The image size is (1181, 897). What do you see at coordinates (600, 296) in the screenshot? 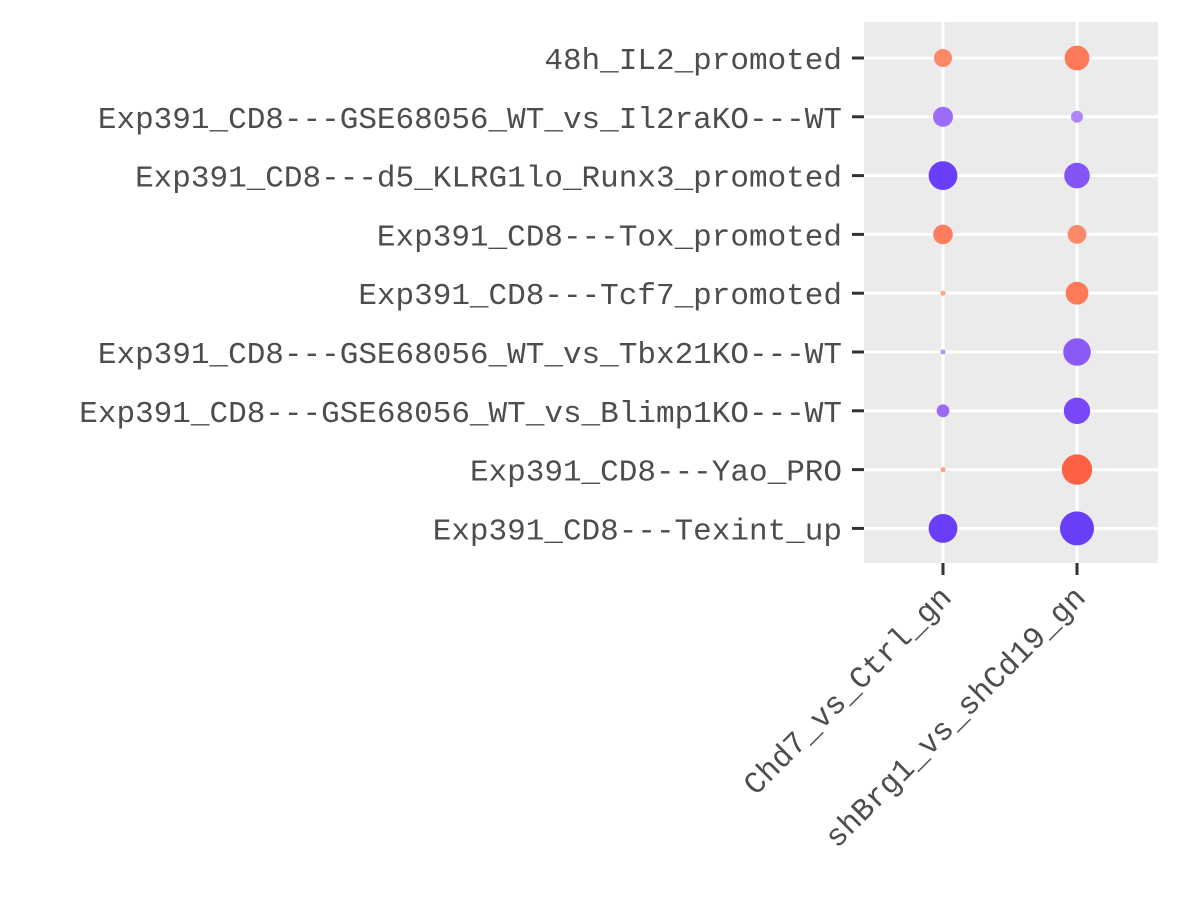
I see `y-axis-tick-label: Exp391_CD8---Tcf7_promoted` at bounding box center [600, 296].